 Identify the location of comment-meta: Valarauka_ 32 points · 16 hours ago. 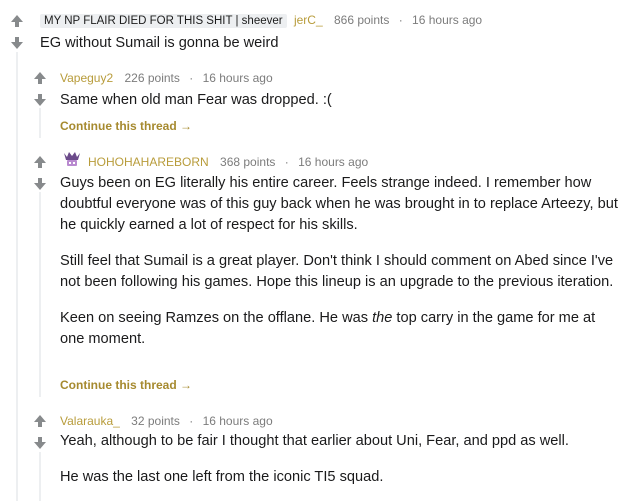
(166, 421).